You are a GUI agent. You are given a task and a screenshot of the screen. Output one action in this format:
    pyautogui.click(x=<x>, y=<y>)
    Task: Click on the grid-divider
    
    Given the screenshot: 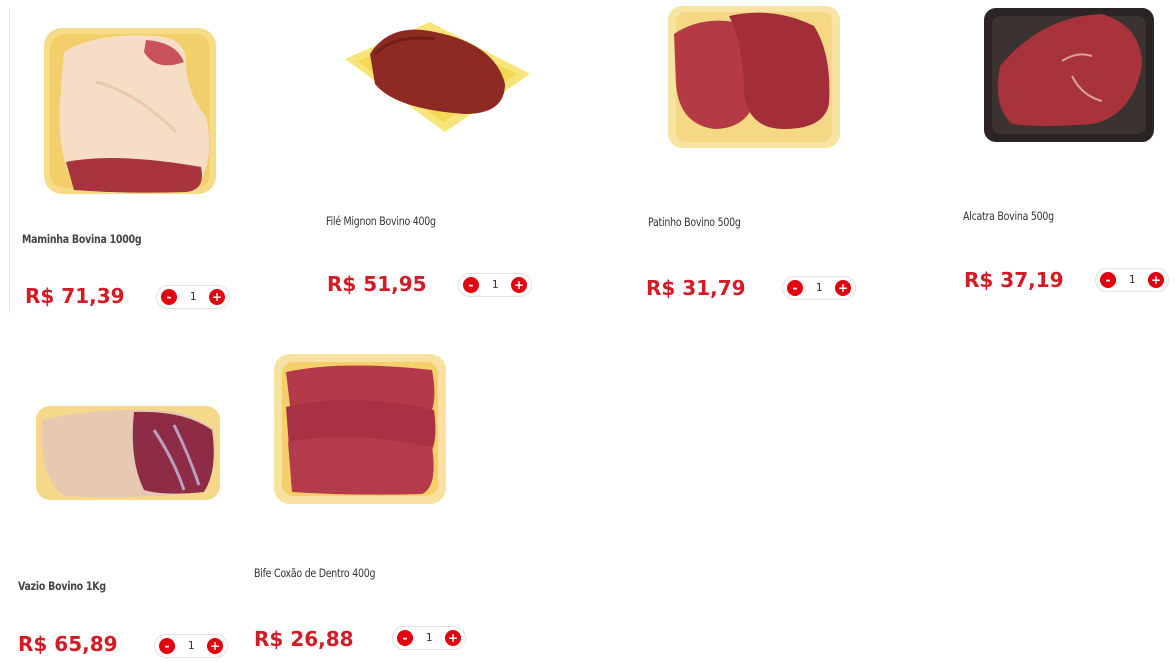 What is the action you would take?
    pyautogui.click(x=9, y=160)
    